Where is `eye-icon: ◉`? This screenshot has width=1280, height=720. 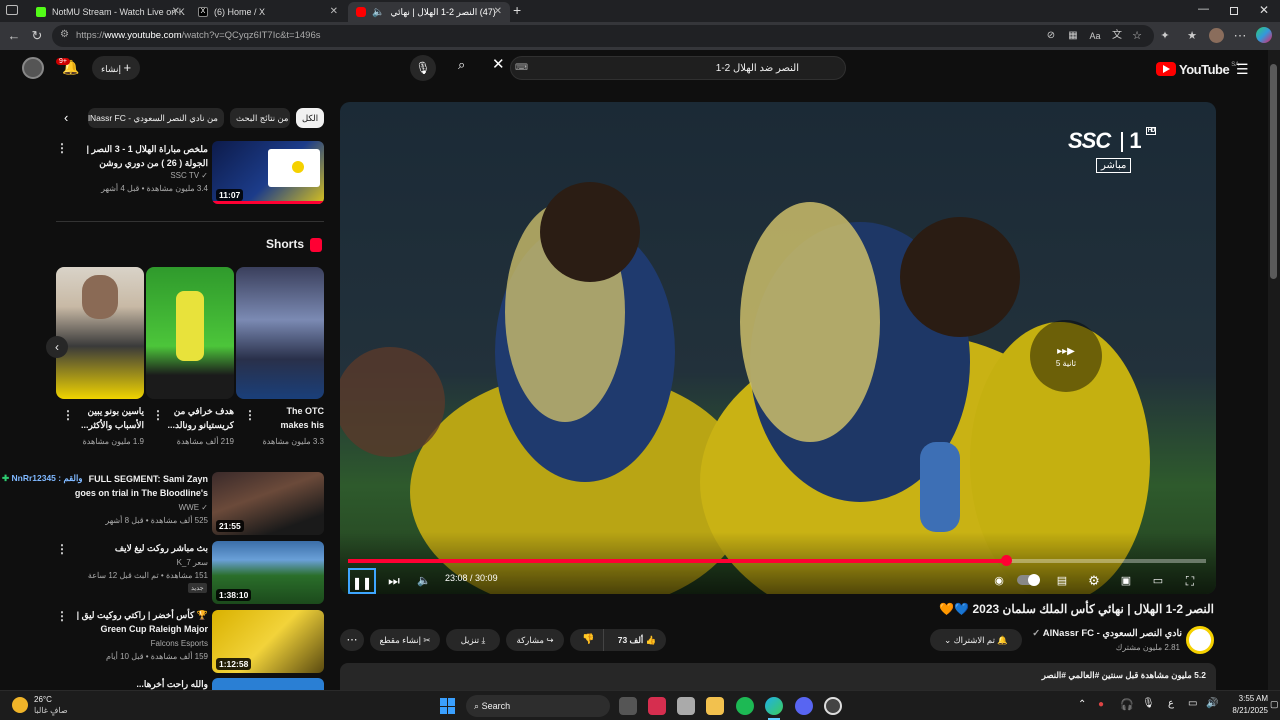
eye-icon: ◉ is located at coordinates (999, 581).